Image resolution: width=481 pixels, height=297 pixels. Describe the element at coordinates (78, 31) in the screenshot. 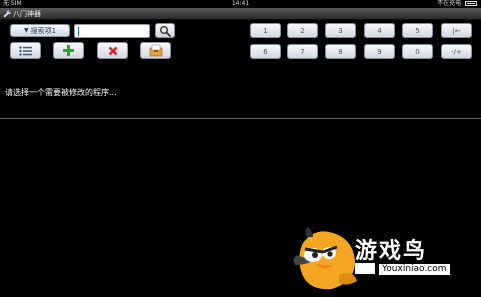

I see `text-caret` at that location.